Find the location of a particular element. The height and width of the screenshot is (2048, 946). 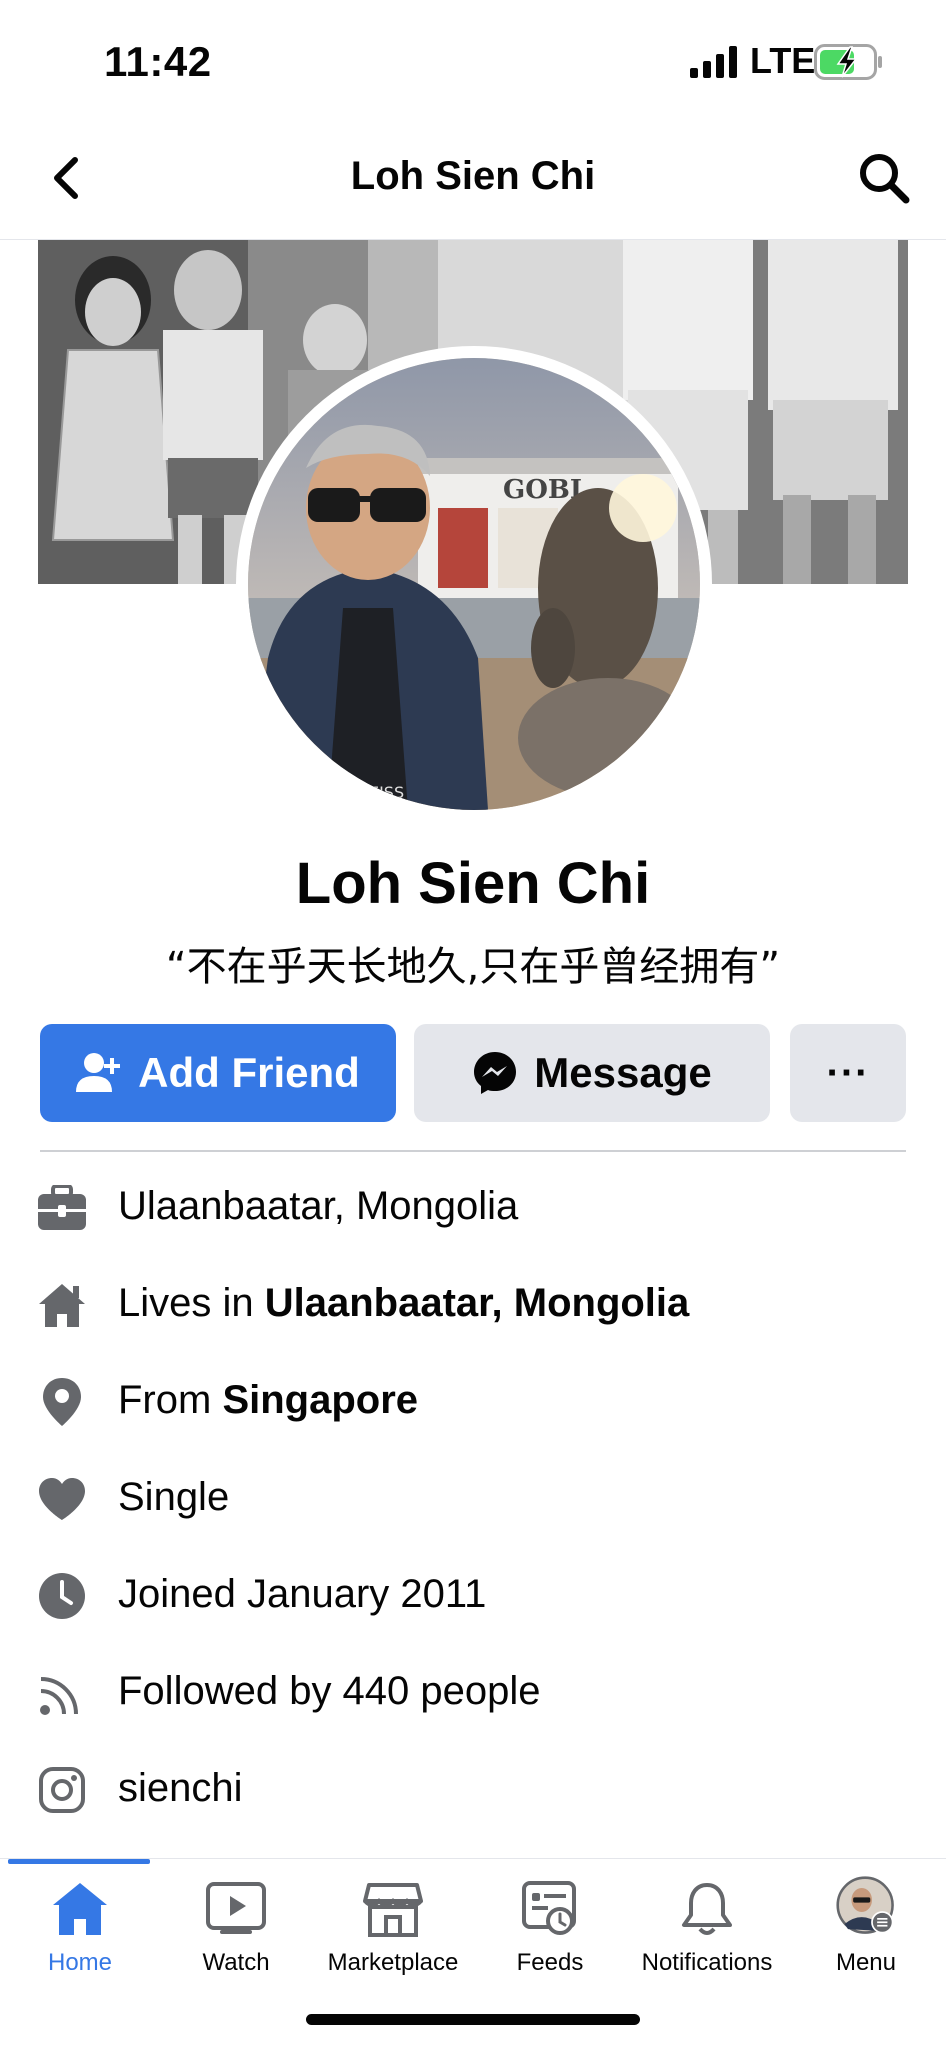

marketplace-icon is located at coordinates (393, 1909).